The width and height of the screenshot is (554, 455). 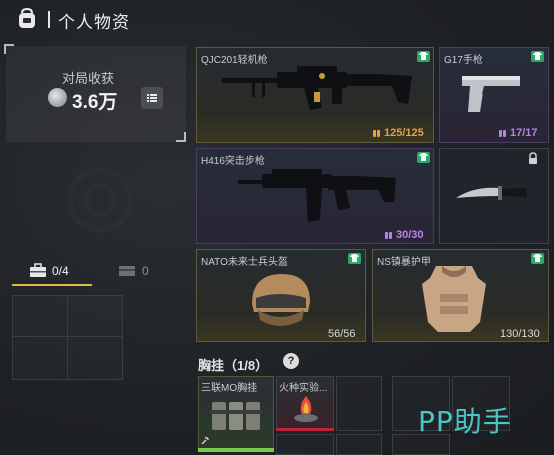 I want to click on armor-durability-vest: 130/130, so click(x=520, y=334).